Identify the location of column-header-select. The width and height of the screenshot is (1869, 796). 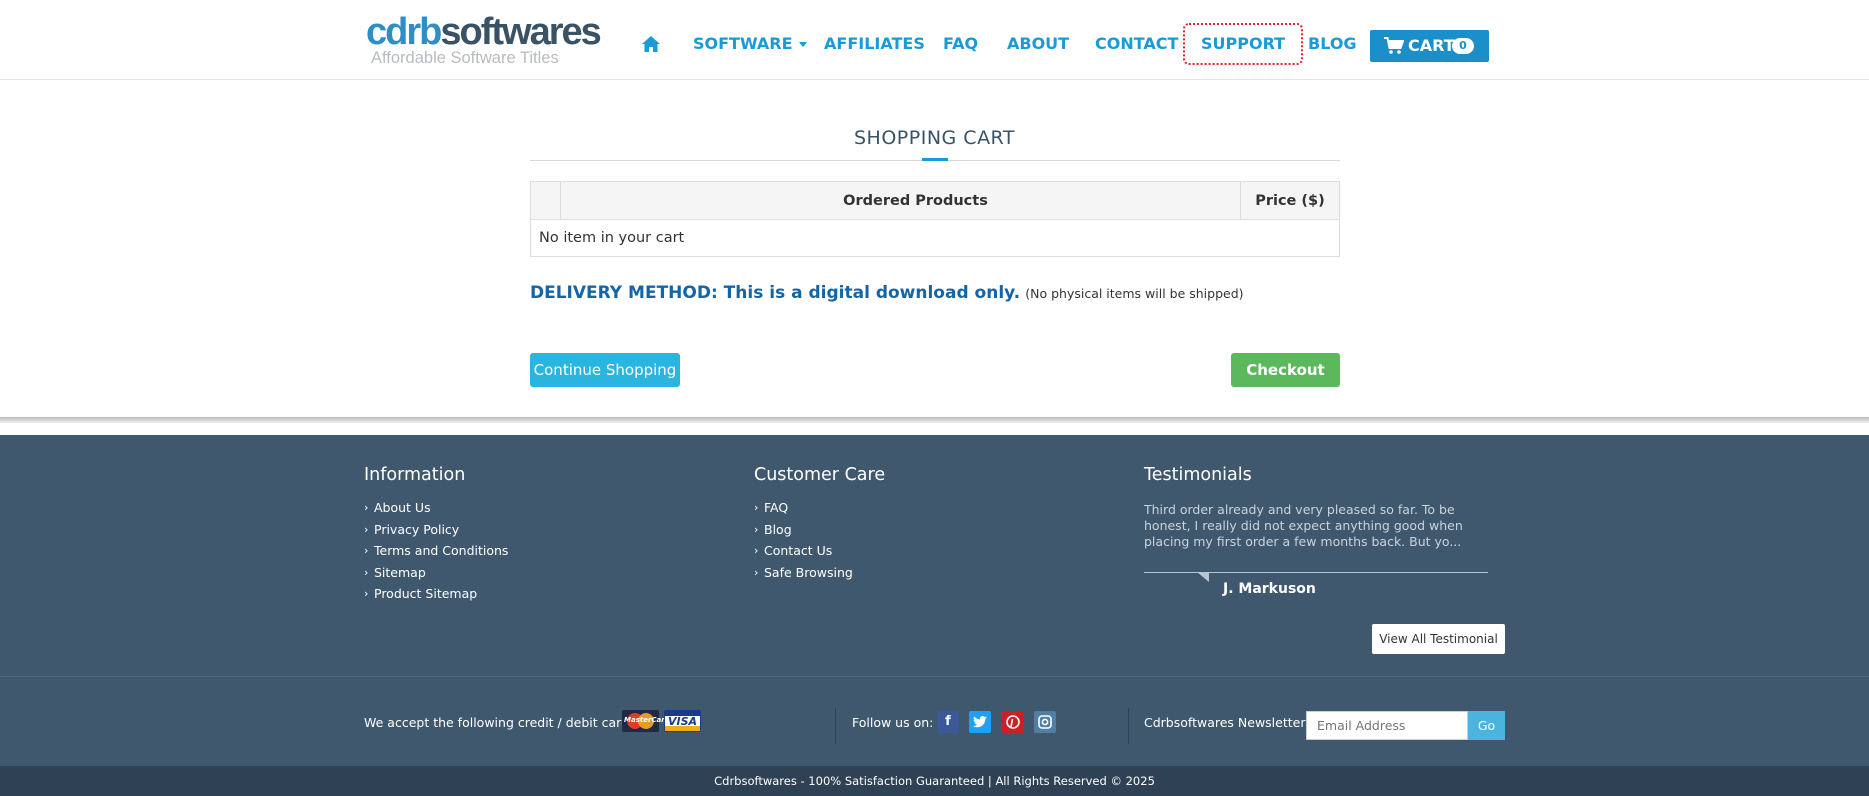
(545, 201).